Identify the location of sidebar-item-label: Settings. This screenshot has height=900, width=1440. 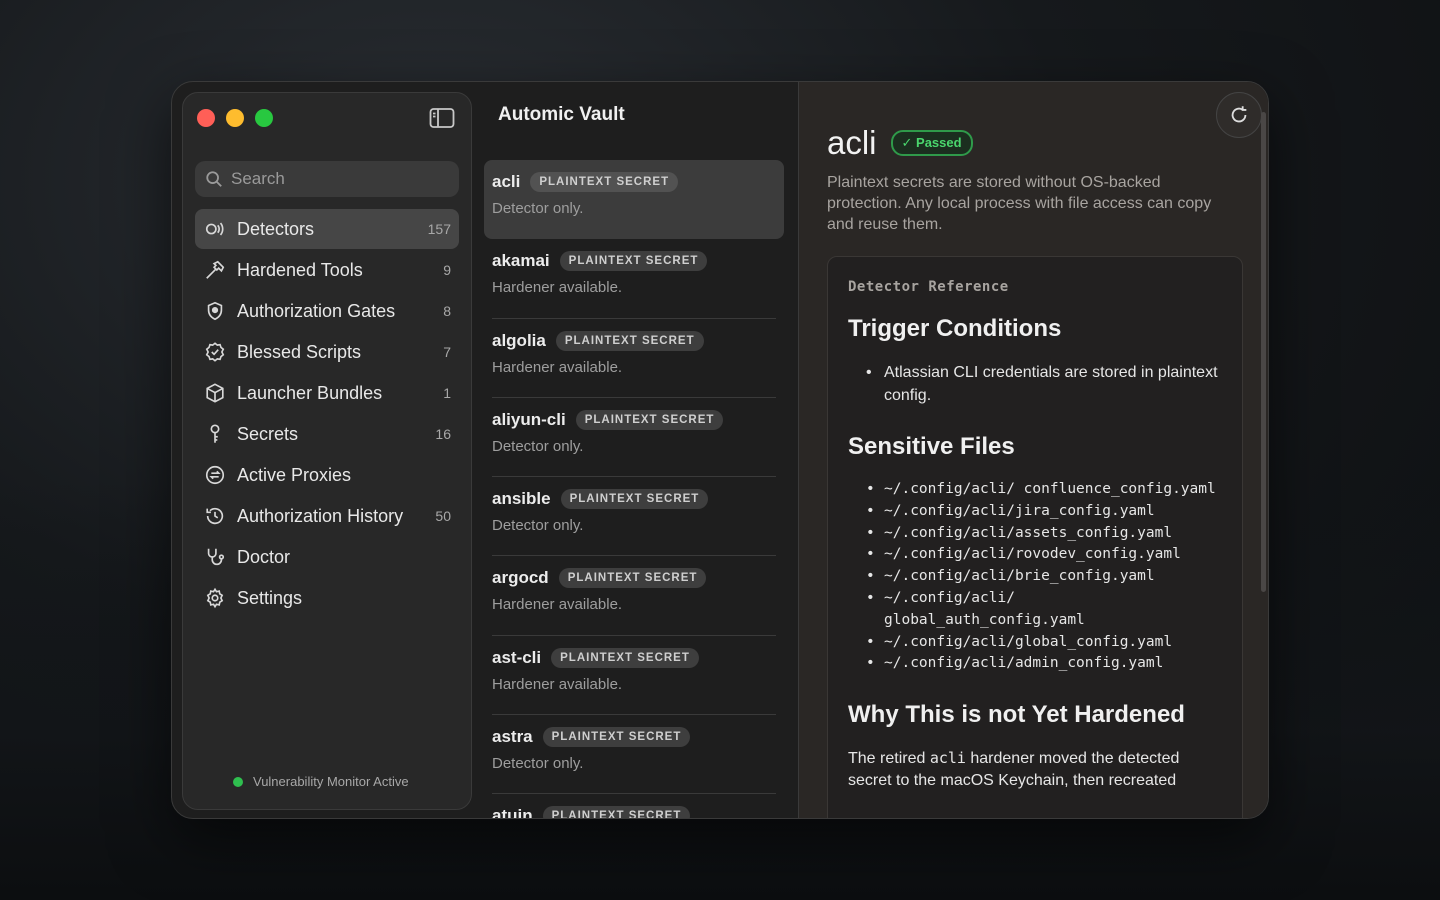
(270, 597).